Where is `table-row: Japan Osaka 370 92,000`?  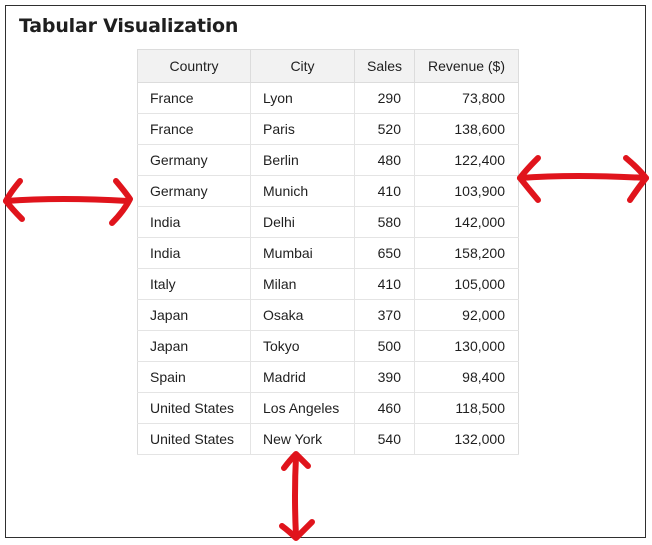 table-row: Japan Osaka 370 92,000 is located at coordinates (328, 315).